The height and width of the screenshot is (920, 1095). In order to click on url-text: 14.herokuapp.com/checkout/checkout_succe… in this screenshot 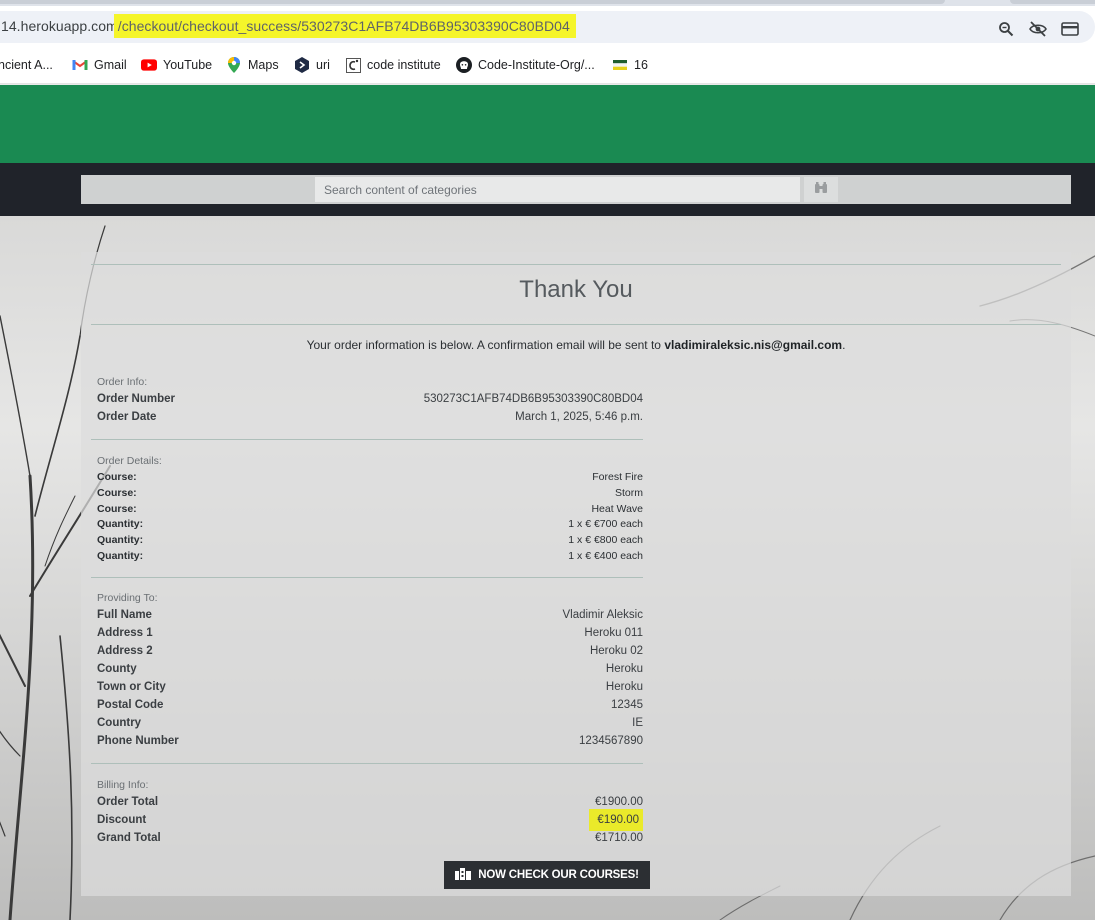, I will do `click(288, 26)`.